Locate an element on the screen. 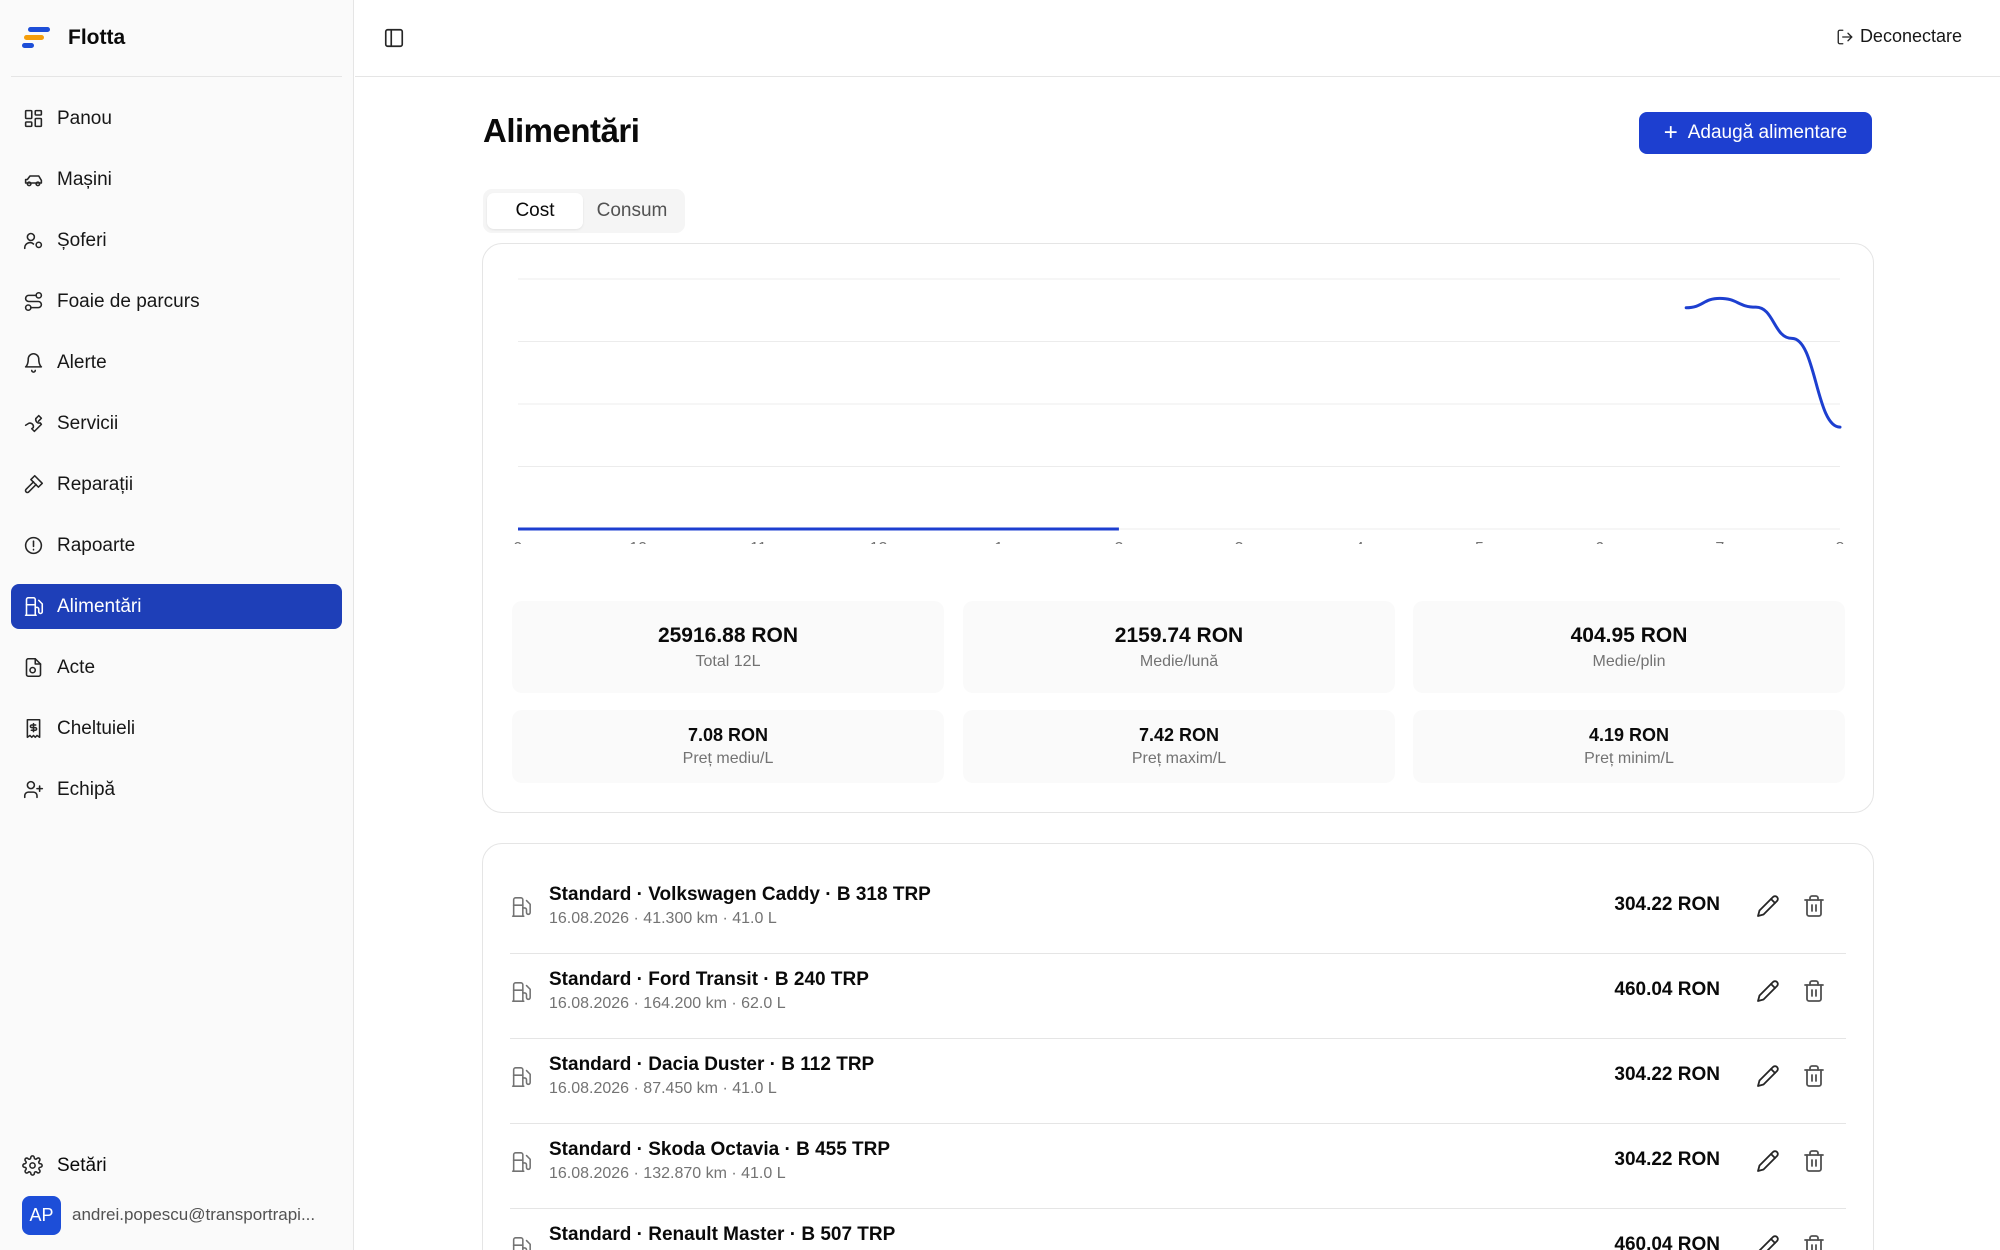 The height and width of the screenshot is (1250, 2000). sidebar-item-label: Rapoarte is located at coordinates (96, 545).